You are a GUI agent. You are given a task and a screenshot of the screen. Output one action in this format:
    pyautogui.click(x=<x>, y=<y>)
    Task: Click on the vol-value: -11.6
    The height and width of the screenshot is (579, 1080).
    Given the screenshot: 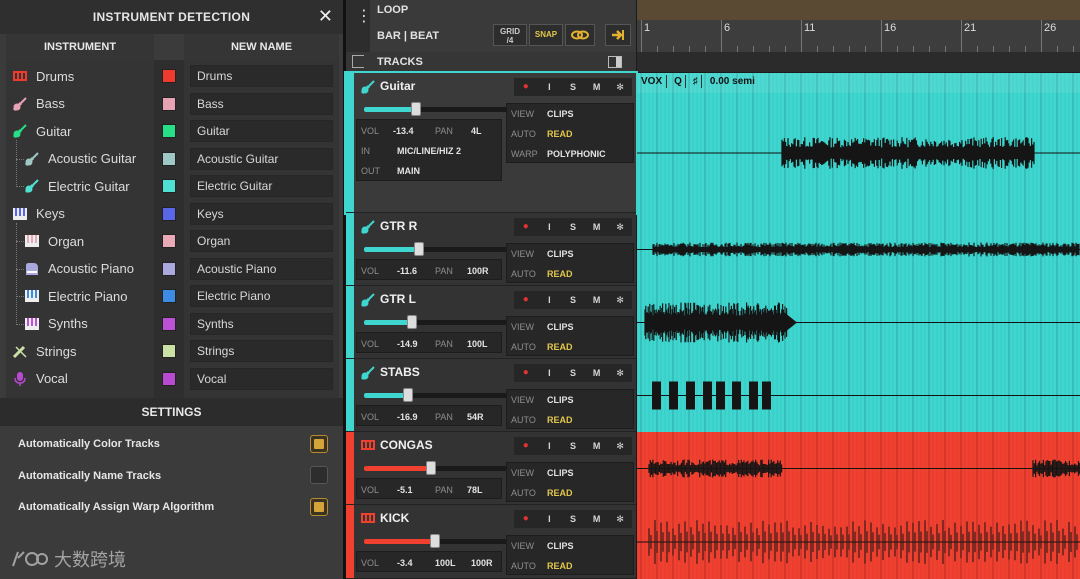 What is the action you would take?
    pyautogui.click(x=407, y=271)
    